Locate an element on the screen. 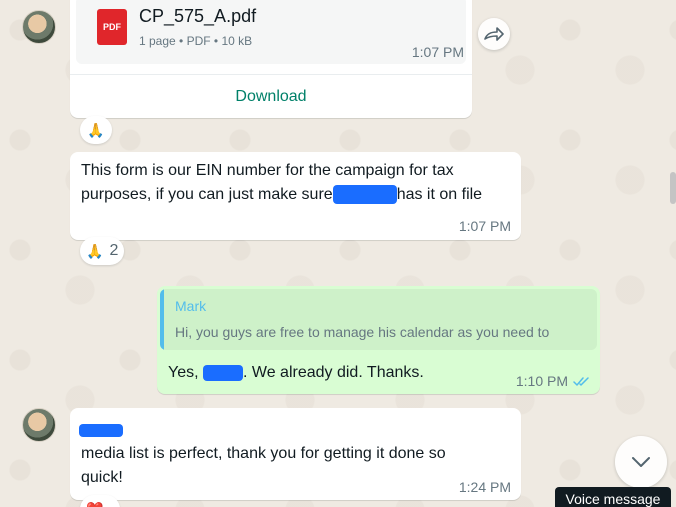 Image resolution: width=676 pixels, height=507 pixels. forward-icon is located at coordinates (494, 34).